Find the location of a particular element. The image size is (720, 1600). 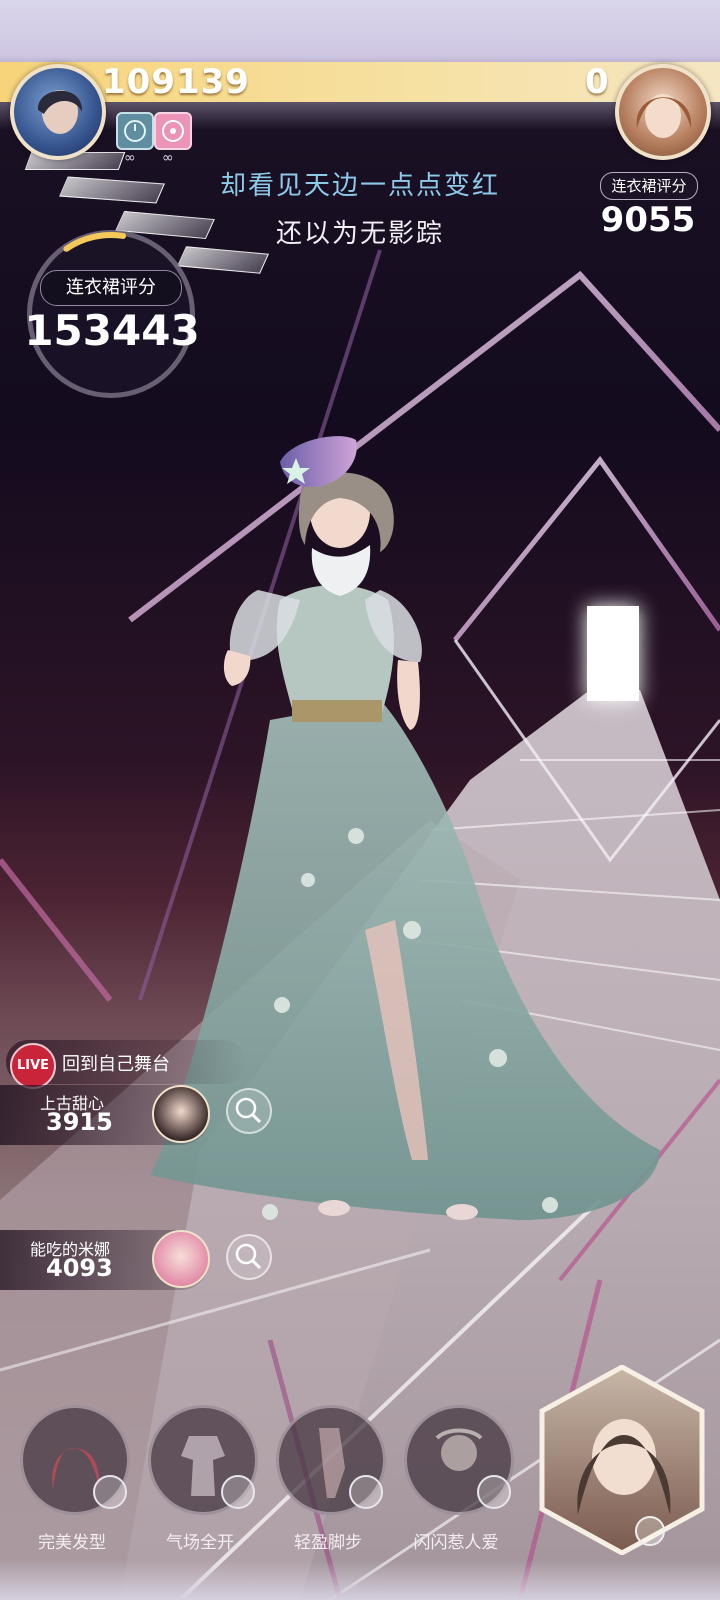

rival-score: 4093 is located at coordinates (79, 1268).